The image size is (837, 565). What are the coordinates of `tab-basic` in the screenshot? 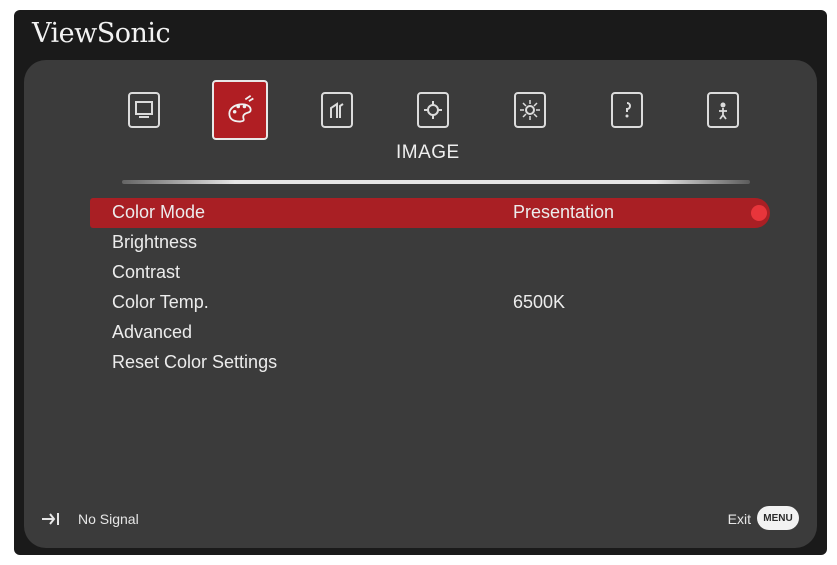 It's located at (433, 110).